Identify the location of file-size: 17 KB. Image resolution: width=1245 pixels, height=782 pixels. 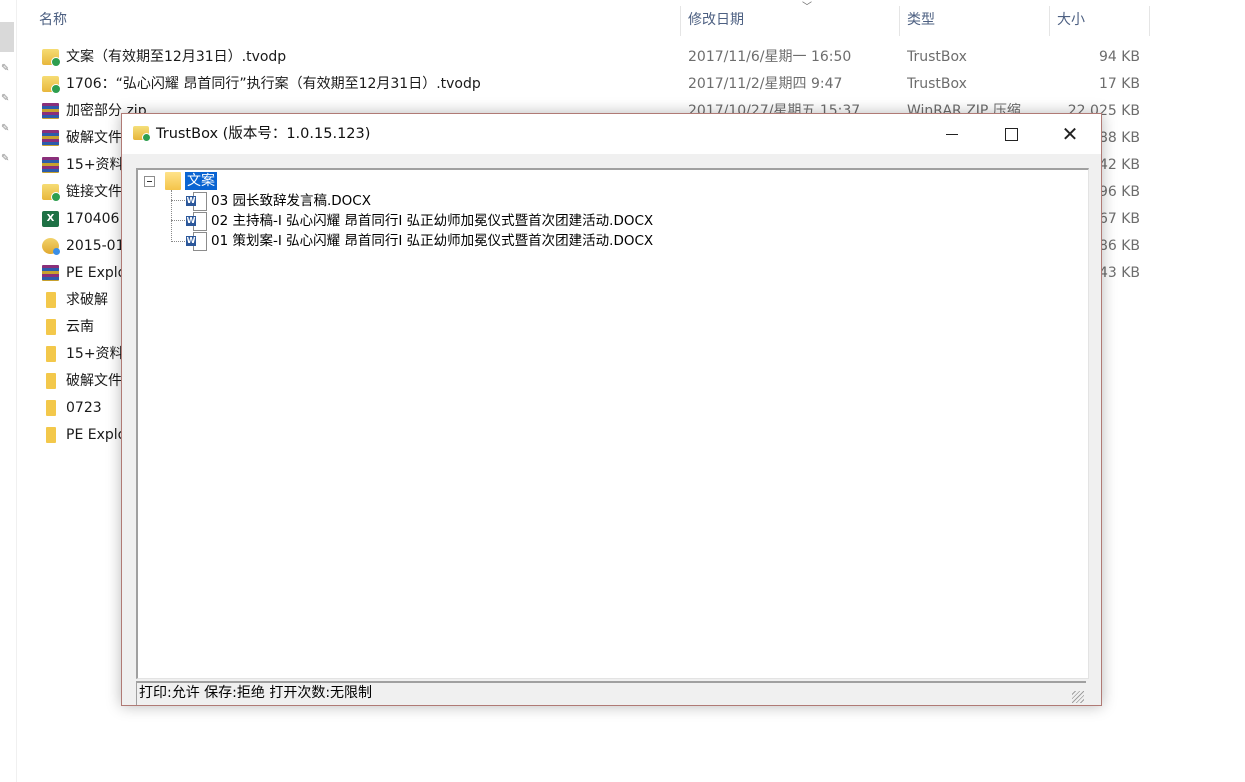
(1119, 84).